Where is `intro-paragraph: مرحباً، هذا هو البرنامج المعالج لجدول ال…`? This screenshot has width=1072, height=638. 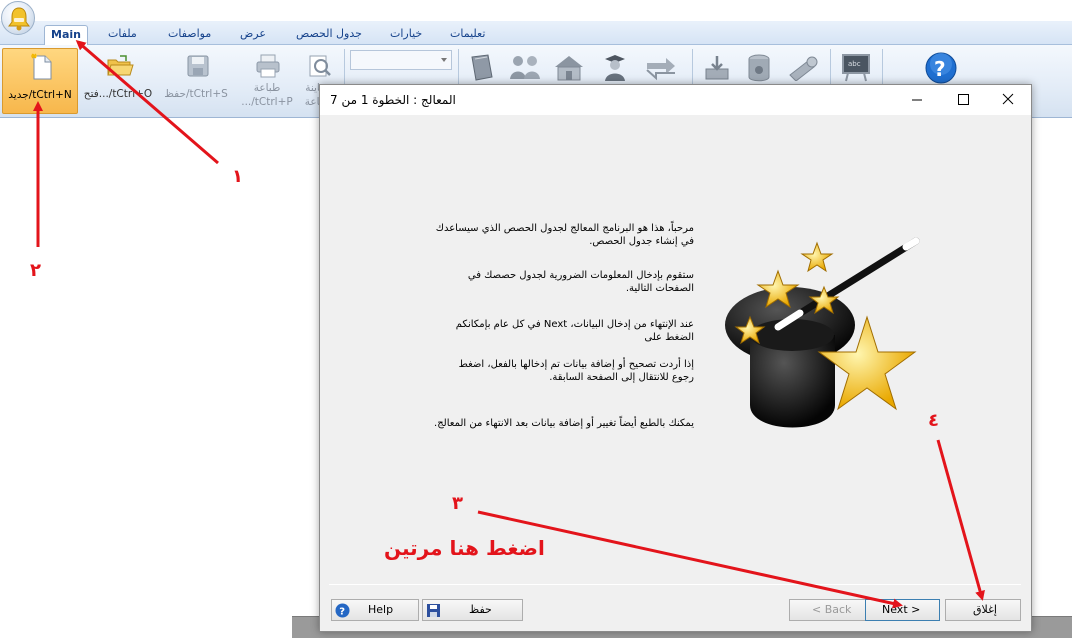
intro-paragraph: مرحباً، هذا هو البرنامج المعالج لجدول ال… is located at coordinates (564, 235).